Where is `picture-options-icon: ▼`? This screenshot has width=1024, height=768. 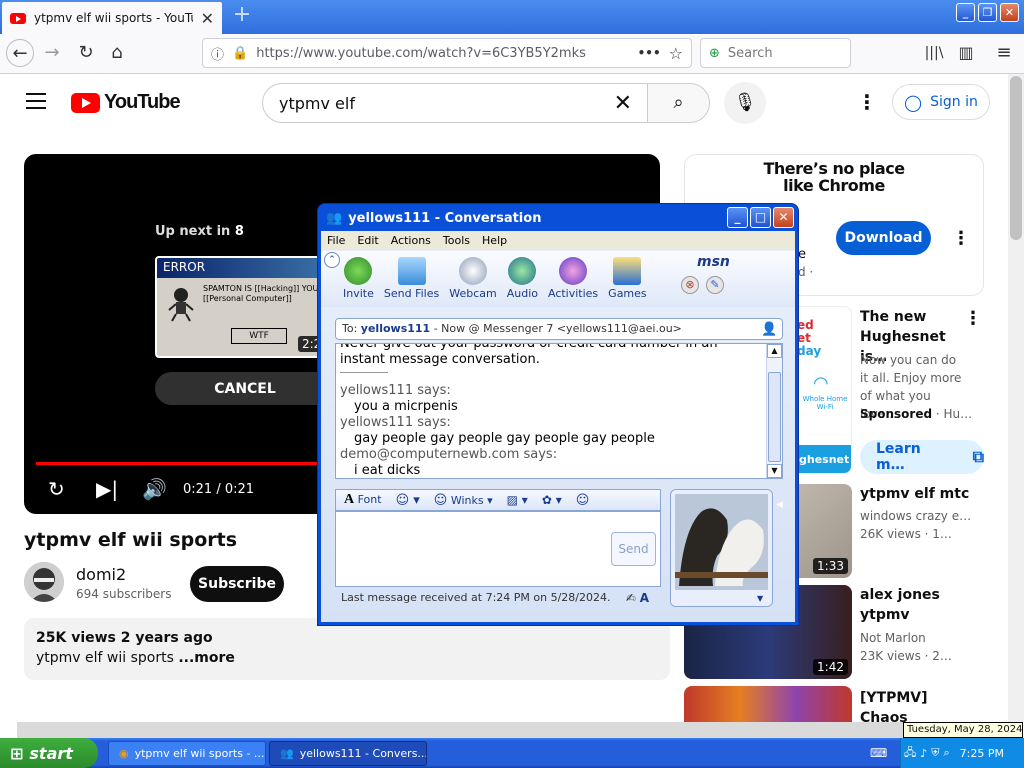
picture-options-icon: ▼ is located at coordinates (760, 598).